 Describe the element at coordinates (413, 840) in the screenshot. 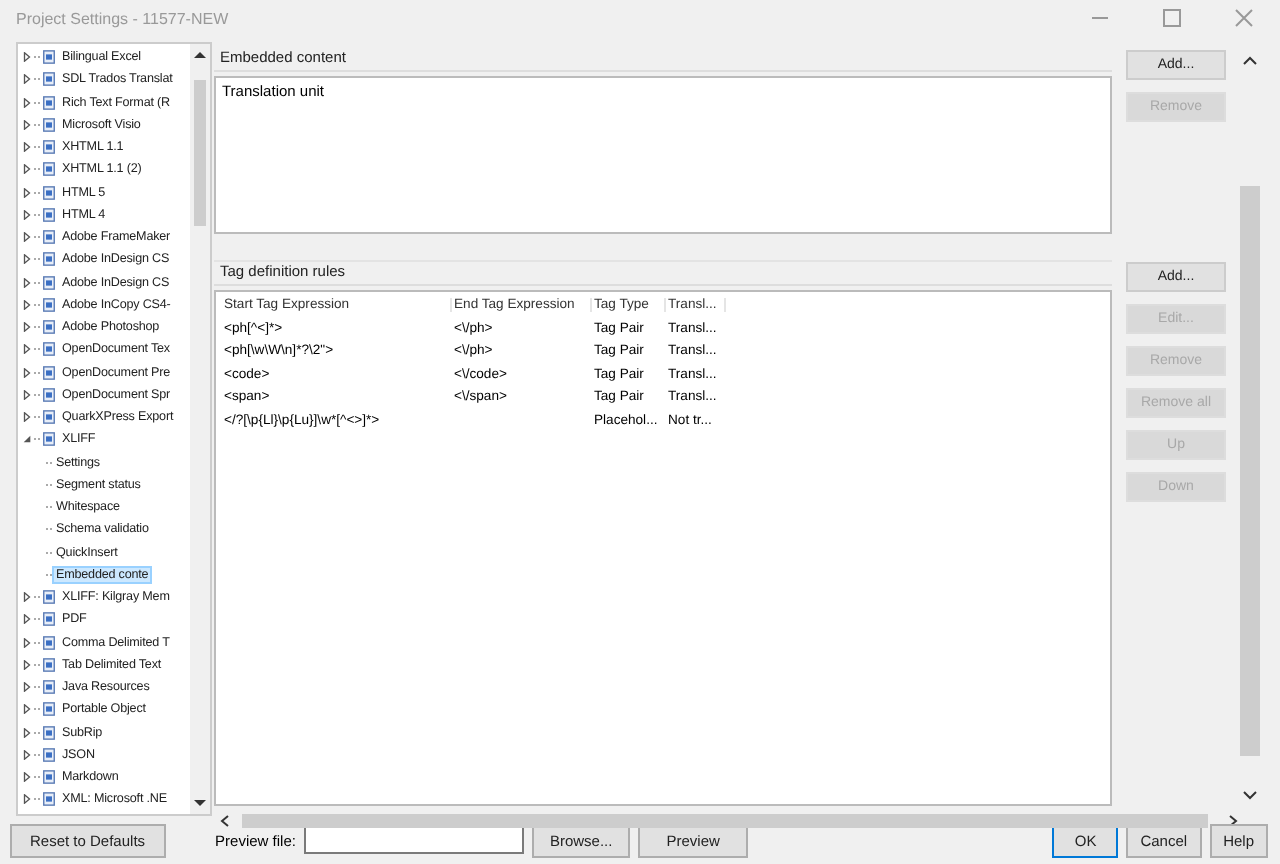

I see `preview-file-field` at that location.